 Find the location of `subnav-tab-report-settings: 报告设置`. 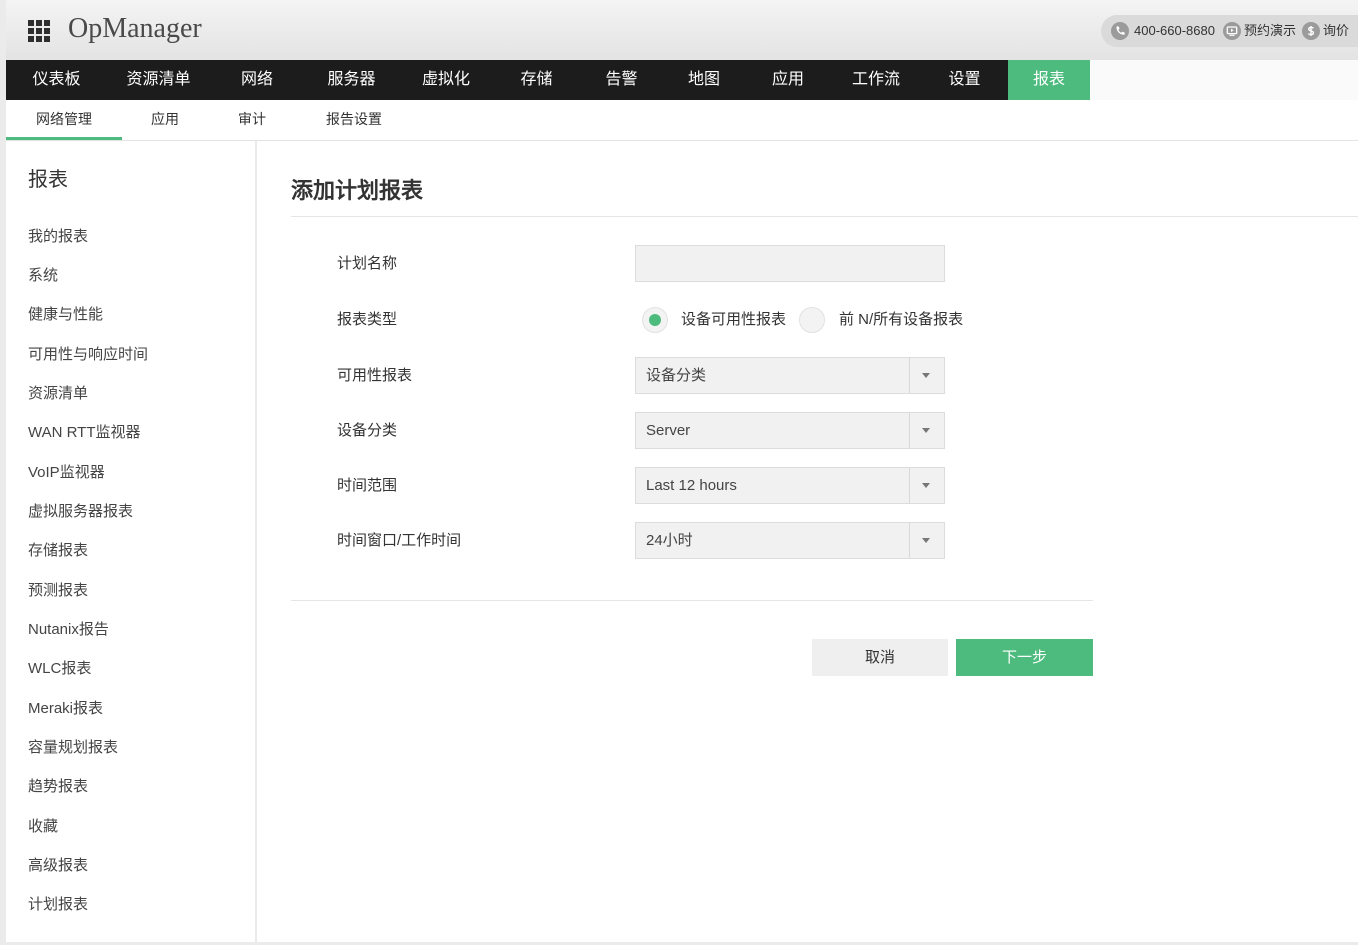

subnav-tab-report-settings: 报告设置 is located at coordinates (354, 120).